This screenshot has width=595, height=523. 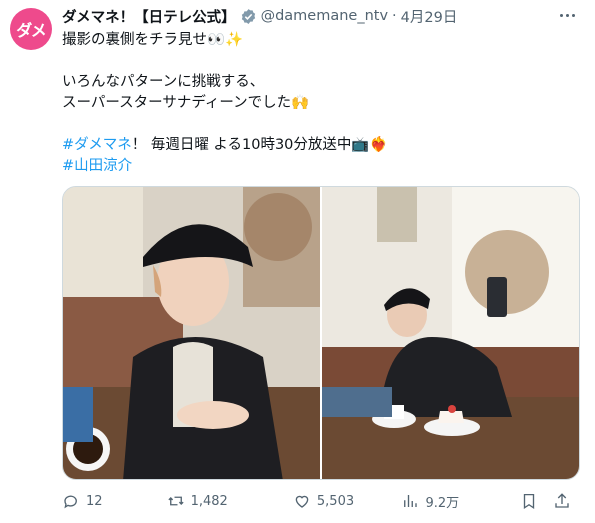 What do you see at coordinates (230, 501) in the screenshot?
I see `retweet-button: 1,482` at bounding box center [230, 501].